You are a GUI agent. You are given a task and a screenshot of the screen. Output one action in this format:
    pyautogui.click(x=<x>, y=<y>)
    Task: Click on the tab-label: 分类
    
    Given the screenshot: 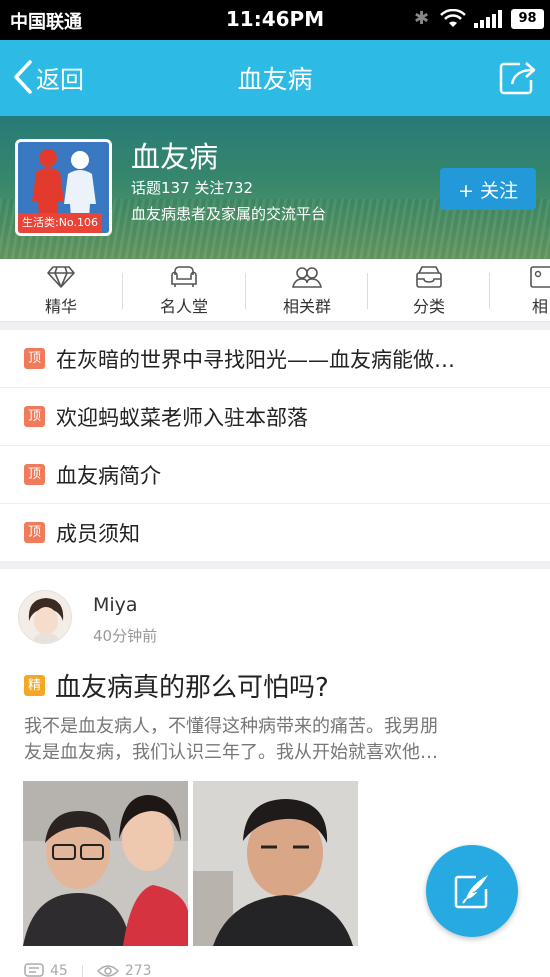 What is the action you would take?
    pyautogui.click(x=428, y=306)
    